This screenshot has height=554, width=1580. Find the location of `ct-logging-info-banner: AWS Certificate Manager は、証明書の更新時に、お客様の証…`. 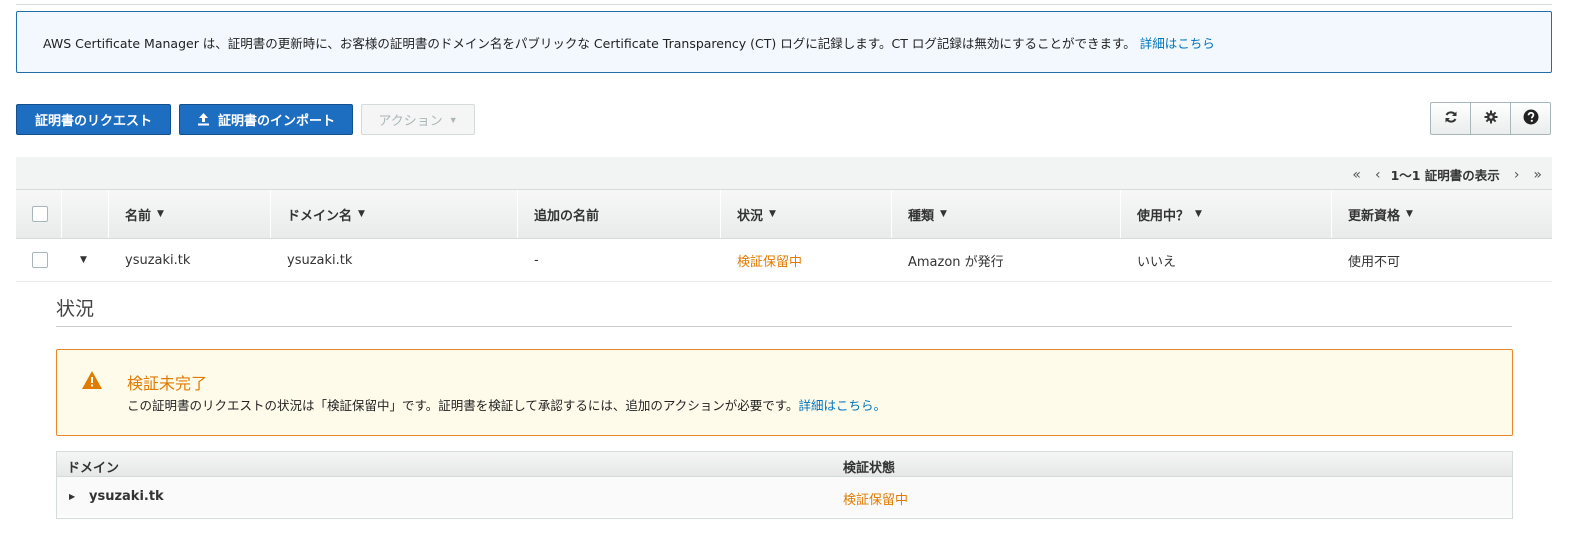

ct-logging-info-banner: AWS Certificate Manager は、証明書の更新時に、お客様の証… is located at coordinates (784, 42).